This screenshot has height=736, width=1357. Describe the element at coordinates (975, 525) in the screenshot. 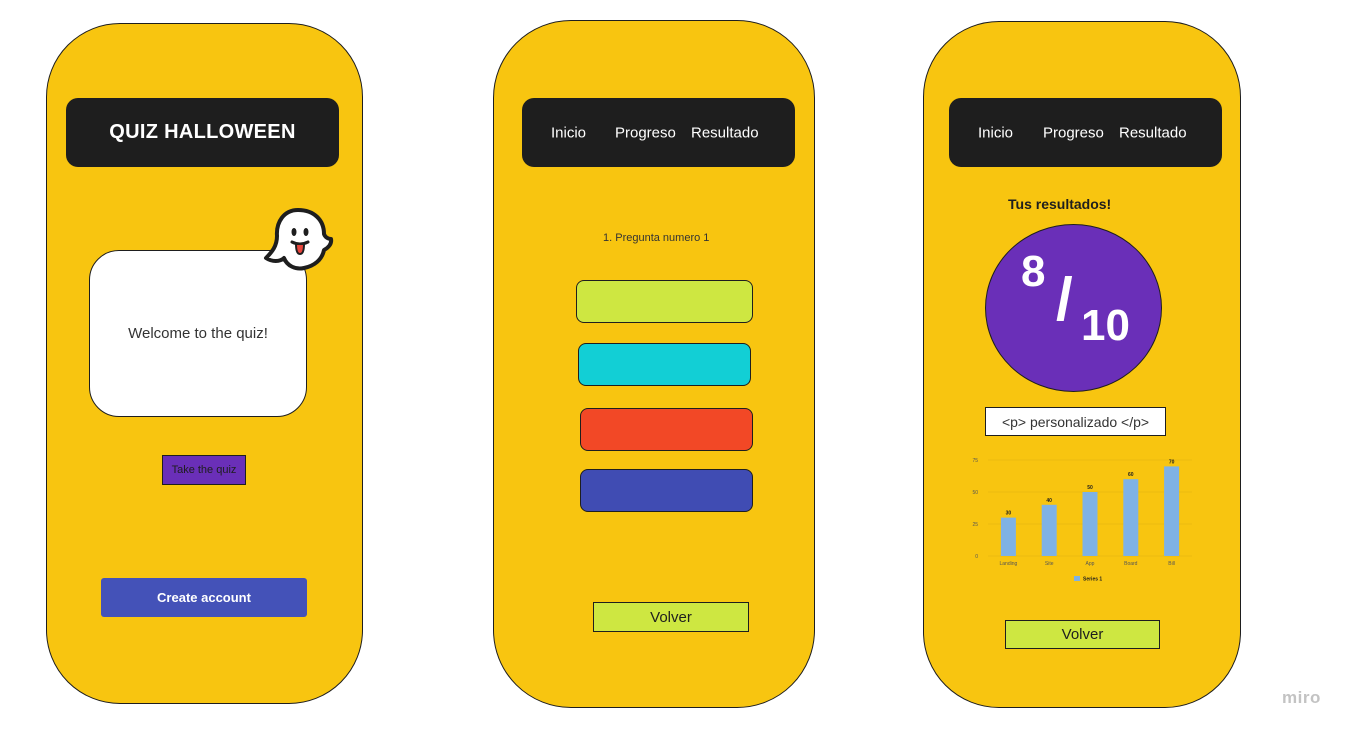

I see `y-tick-label: 25` at that location.